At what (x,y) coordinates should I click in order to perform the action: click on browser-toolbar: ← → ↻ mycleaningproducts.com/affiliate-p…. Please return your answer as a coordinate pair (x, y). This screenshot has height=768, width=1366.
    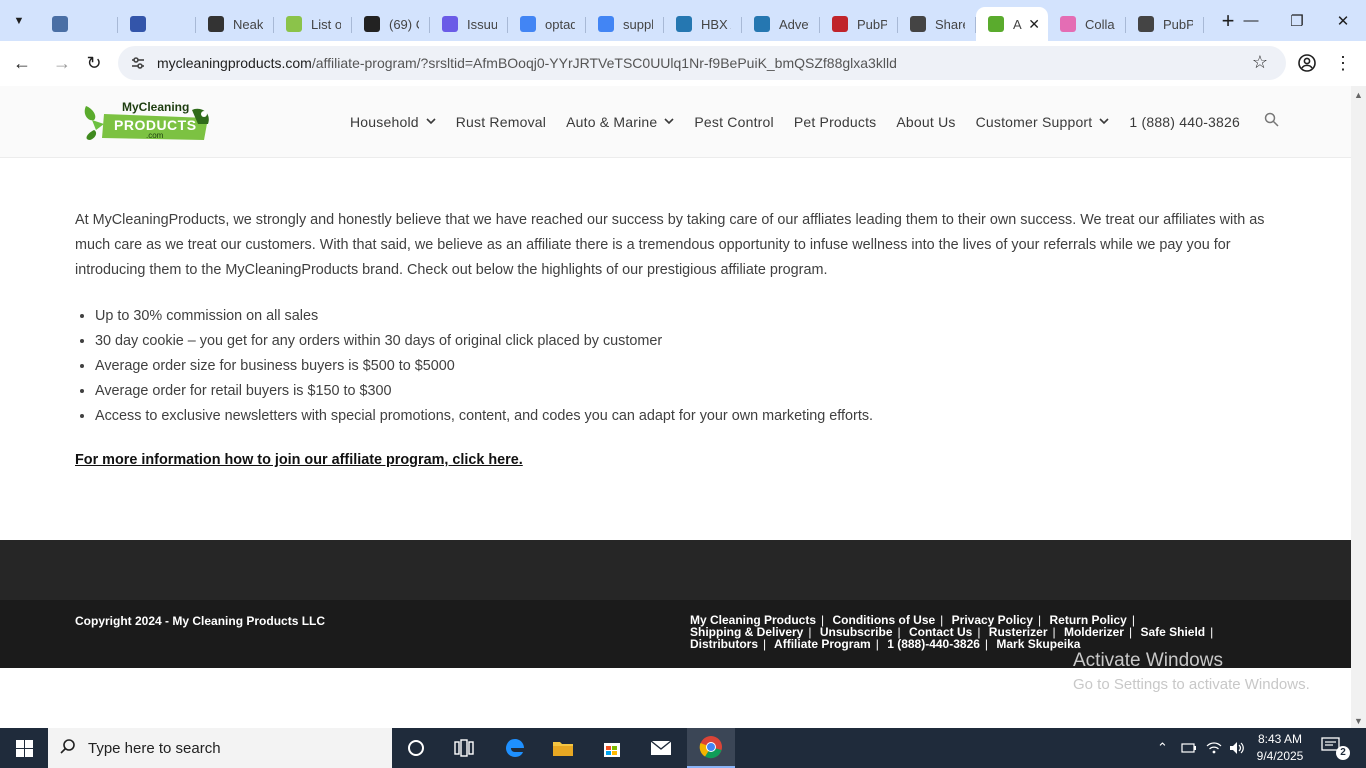
    Looking at the image, I should click on (683, 63).